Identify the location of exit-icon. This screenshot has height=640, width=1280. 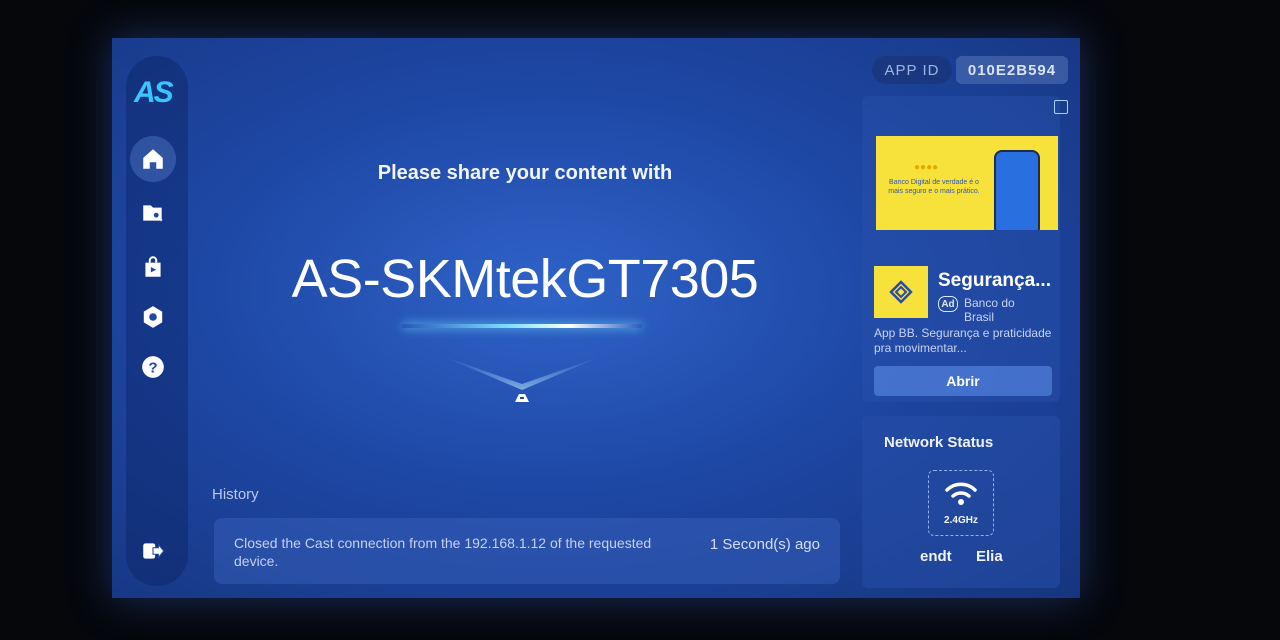
(154, 551).